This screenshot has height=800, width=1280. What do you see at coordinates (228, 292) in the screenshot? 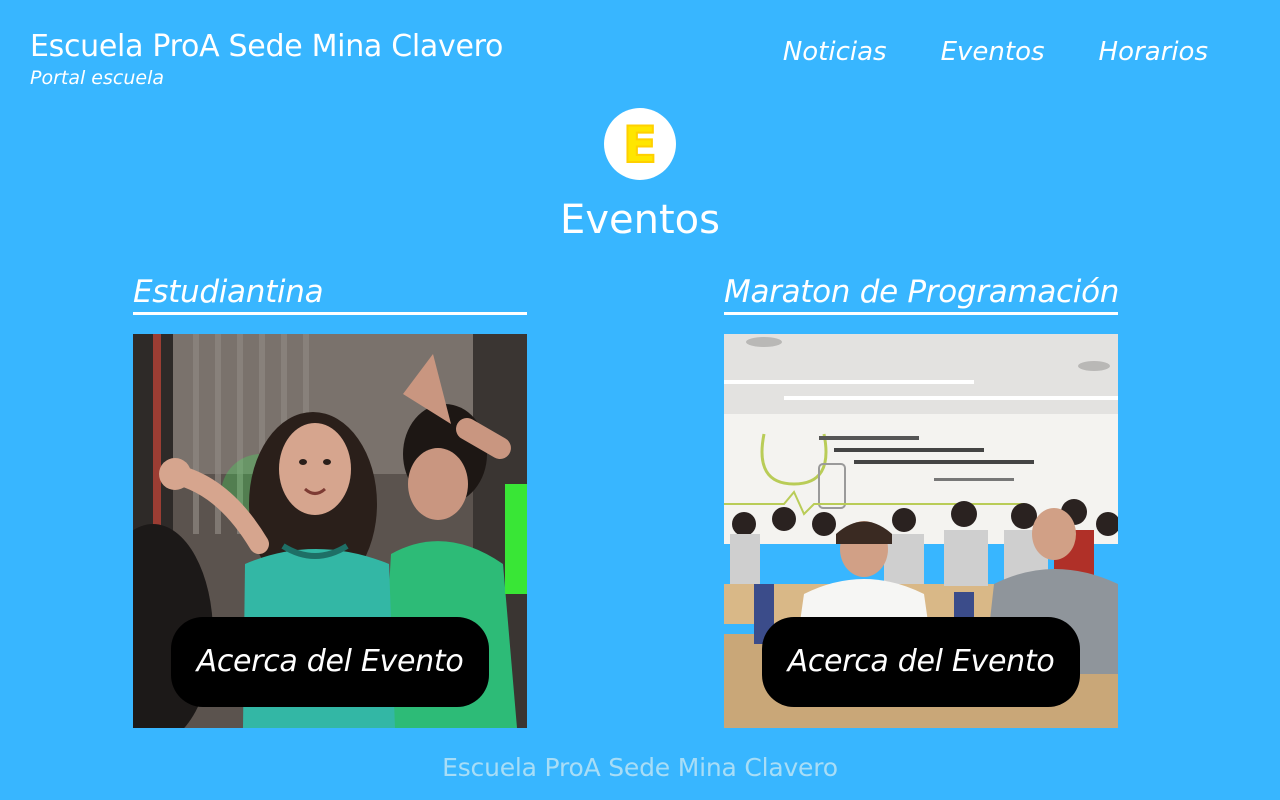
I see `event-title: Estudiantina` at bounding box center [228, 292].